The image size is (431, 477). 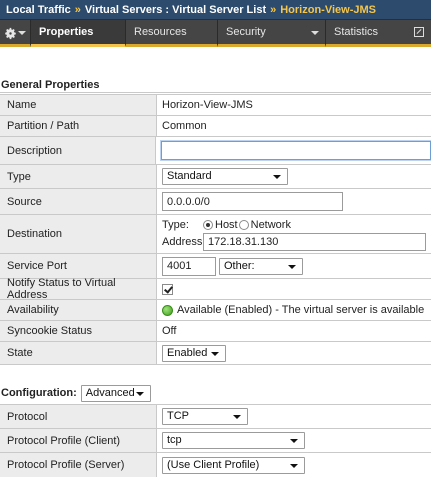 I want to click on profile-server-label: Protocol Profile (Server), so click(x=78, y=465).